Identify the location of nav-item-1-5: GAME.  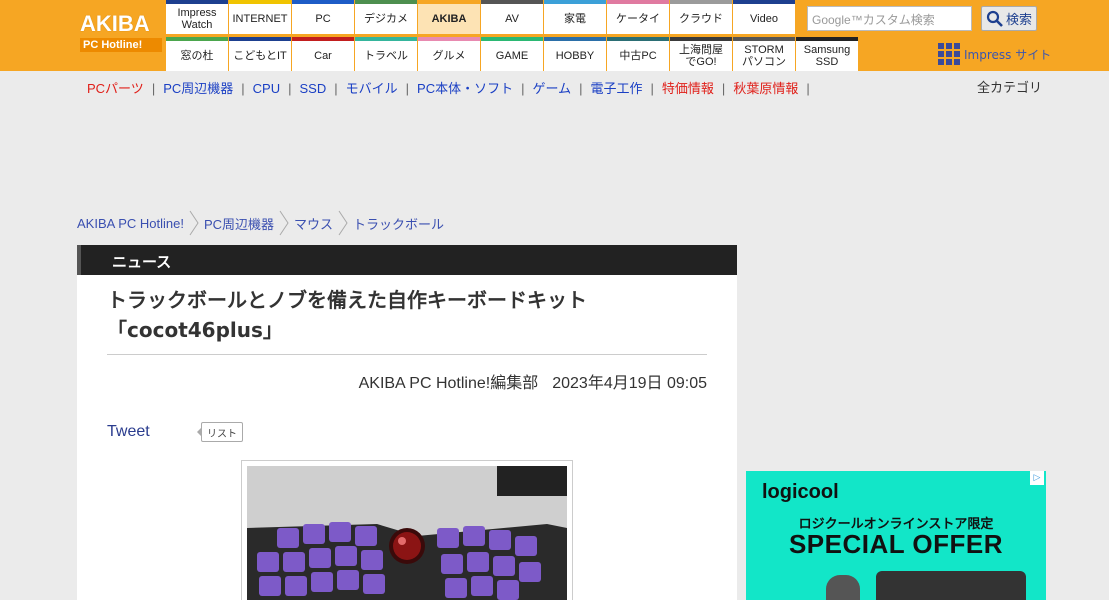
(512, 54).